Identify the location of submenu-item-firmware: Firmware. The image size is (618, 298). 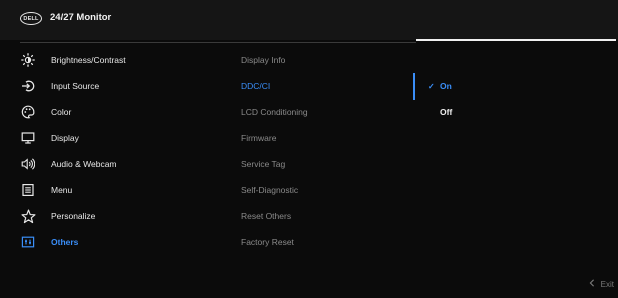
(258, 138).